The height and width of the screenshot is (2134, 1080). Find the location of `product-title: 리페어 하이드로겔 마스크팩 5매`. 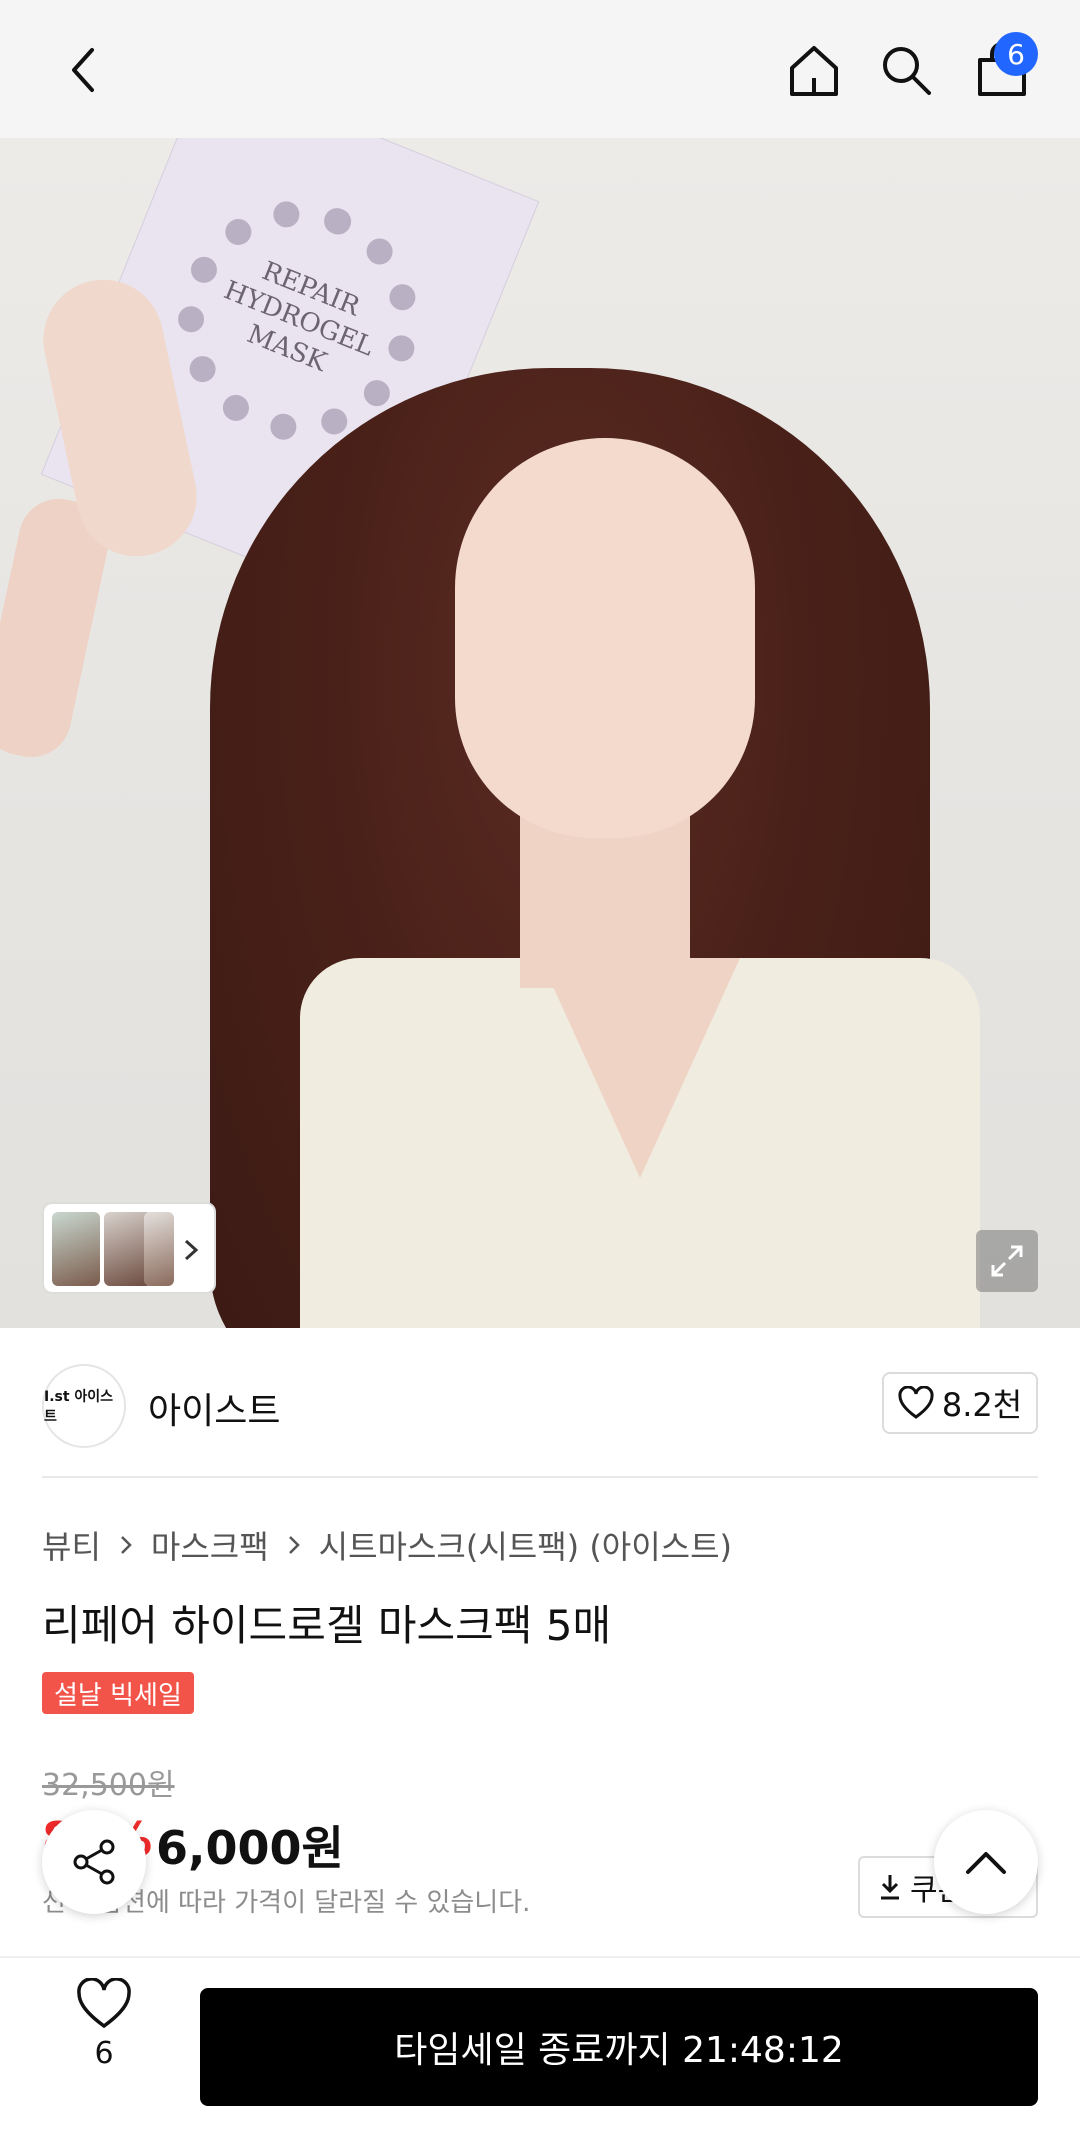

product-title: 리페어 하이드로겔 마스크팩 5매 is located at coordinates (327, 1625).